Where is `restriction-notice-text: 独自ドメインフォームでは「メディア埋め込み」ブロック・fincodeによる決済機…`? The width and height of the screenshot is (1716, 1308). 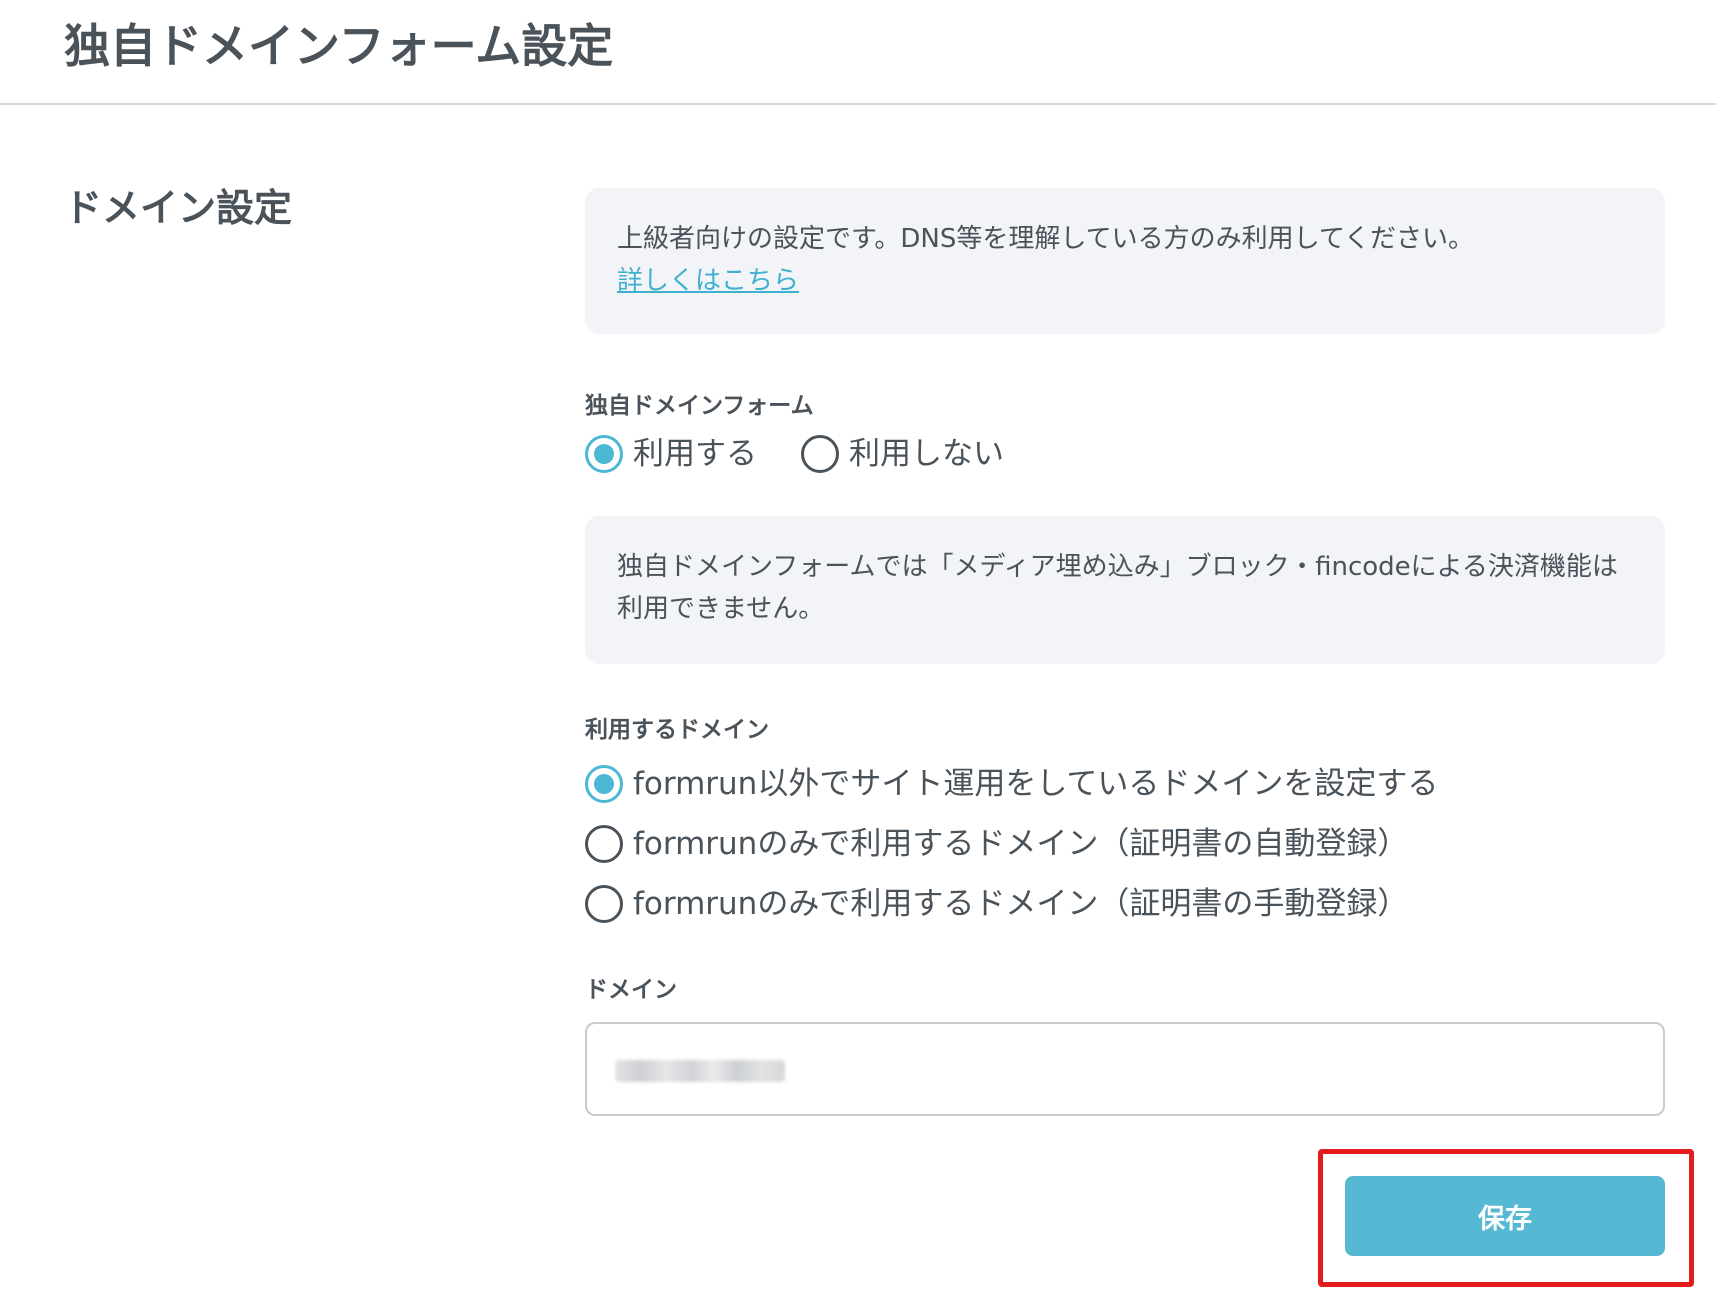
restriction-notice-text: 独自ドメインフォームでは「メディア埋め込み」ブロック・fincodeによる決済機… is located at coordinates (1117, 588).